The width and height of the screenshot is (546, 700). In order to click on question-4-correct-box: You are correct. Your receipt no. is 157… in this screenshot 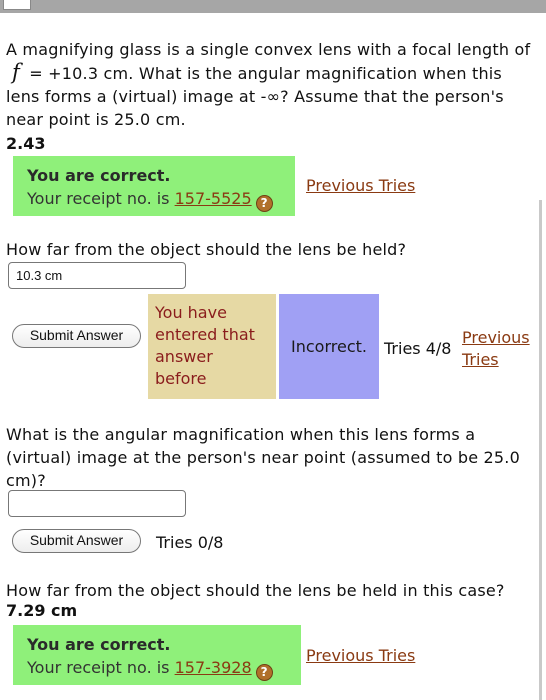, I will do `click(157, 655)`.